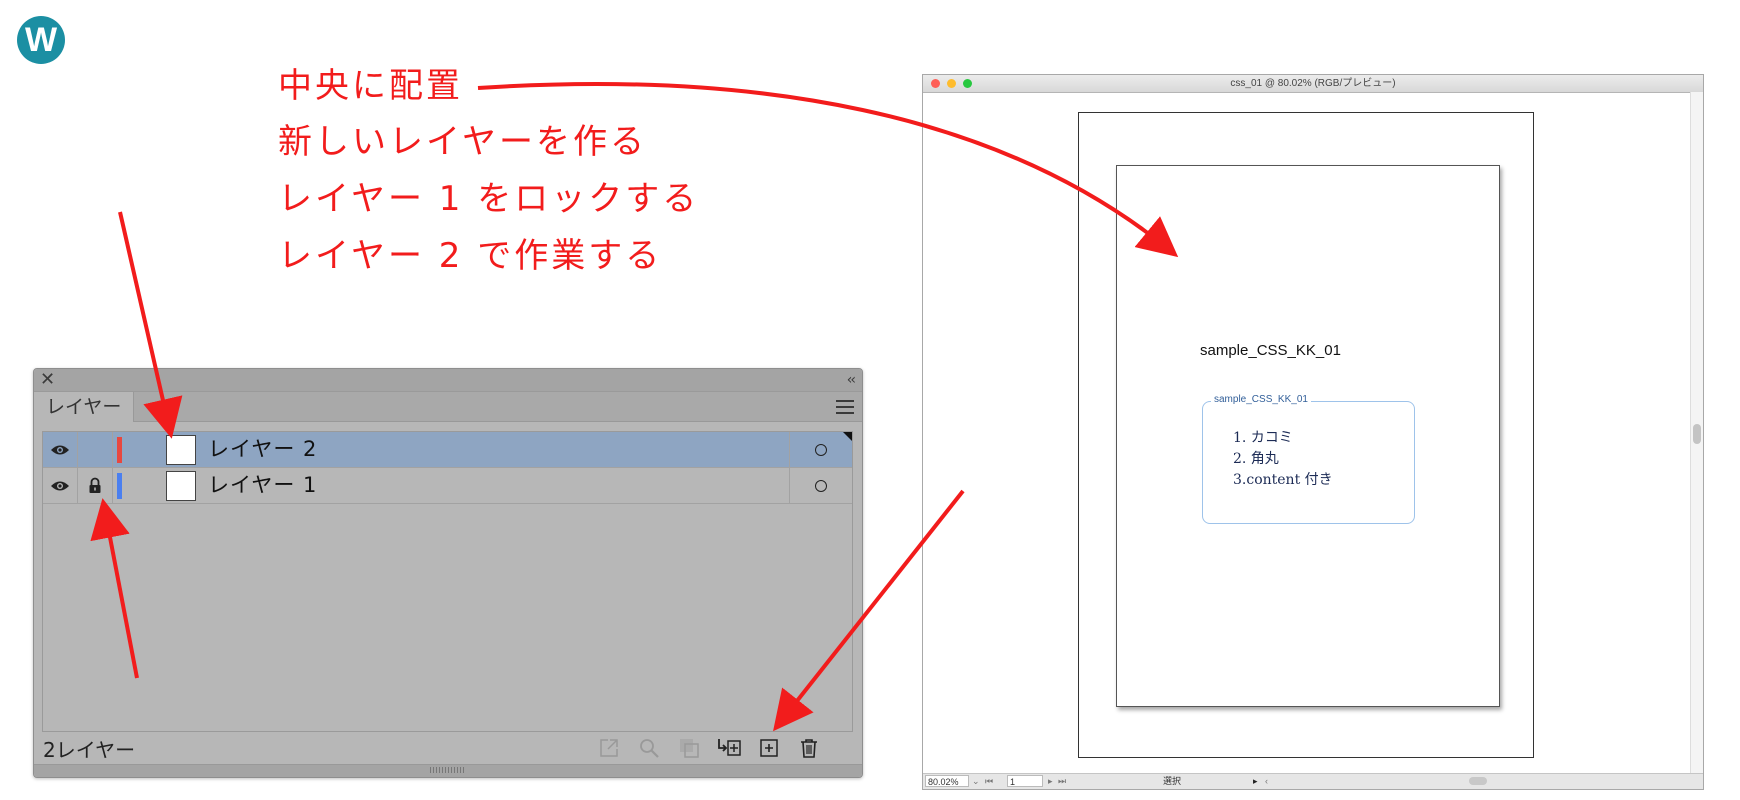 Image resolution: width=1740 pixels, height=800 pixels. I want to click on clipping-mask-button, so click(689, 748).